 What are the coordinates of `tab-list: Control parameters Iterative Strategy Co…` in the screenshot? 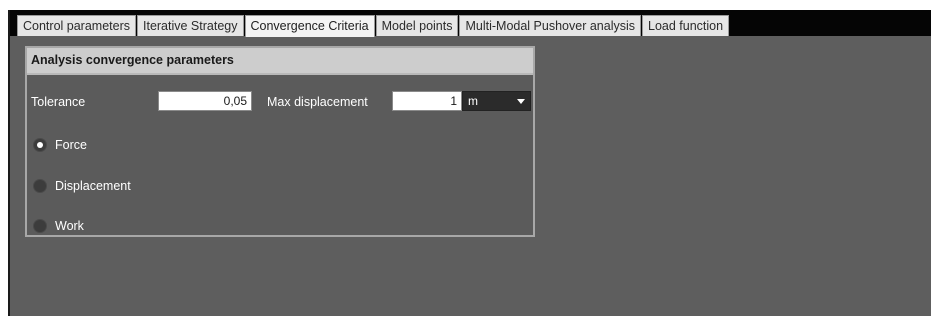 It's located at (373, 26).